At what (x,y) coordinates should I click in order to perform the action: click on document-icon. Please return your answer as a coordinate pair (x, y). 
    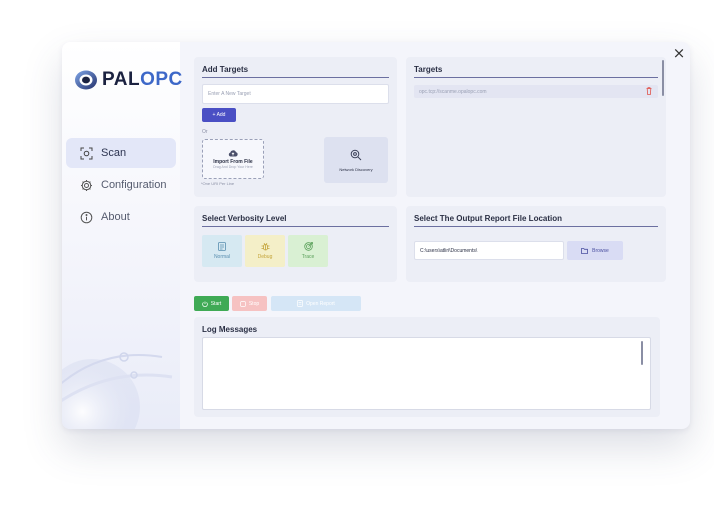
    Looking at the image, I should click on (222, 246).